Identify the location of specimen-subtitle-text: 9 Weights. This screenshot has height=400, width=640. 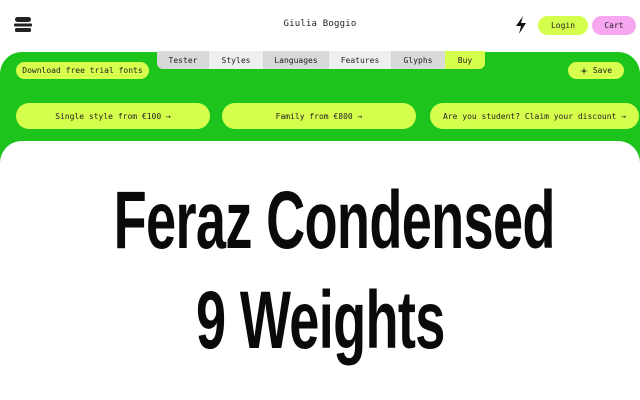
(320, 320).